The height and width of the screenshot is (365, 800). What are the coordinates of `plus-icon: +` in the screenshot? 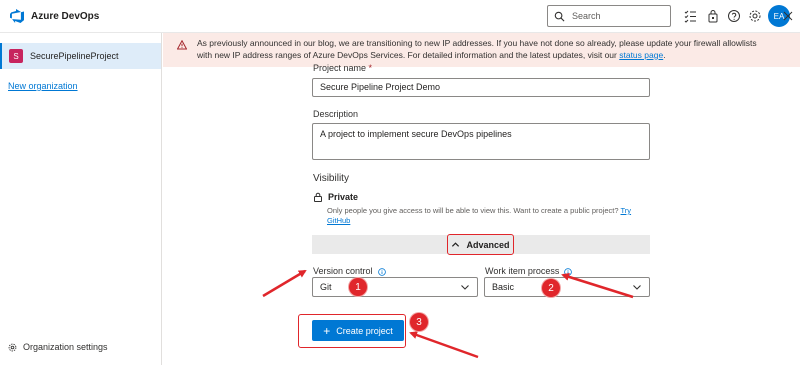 It's located at (327, 330).